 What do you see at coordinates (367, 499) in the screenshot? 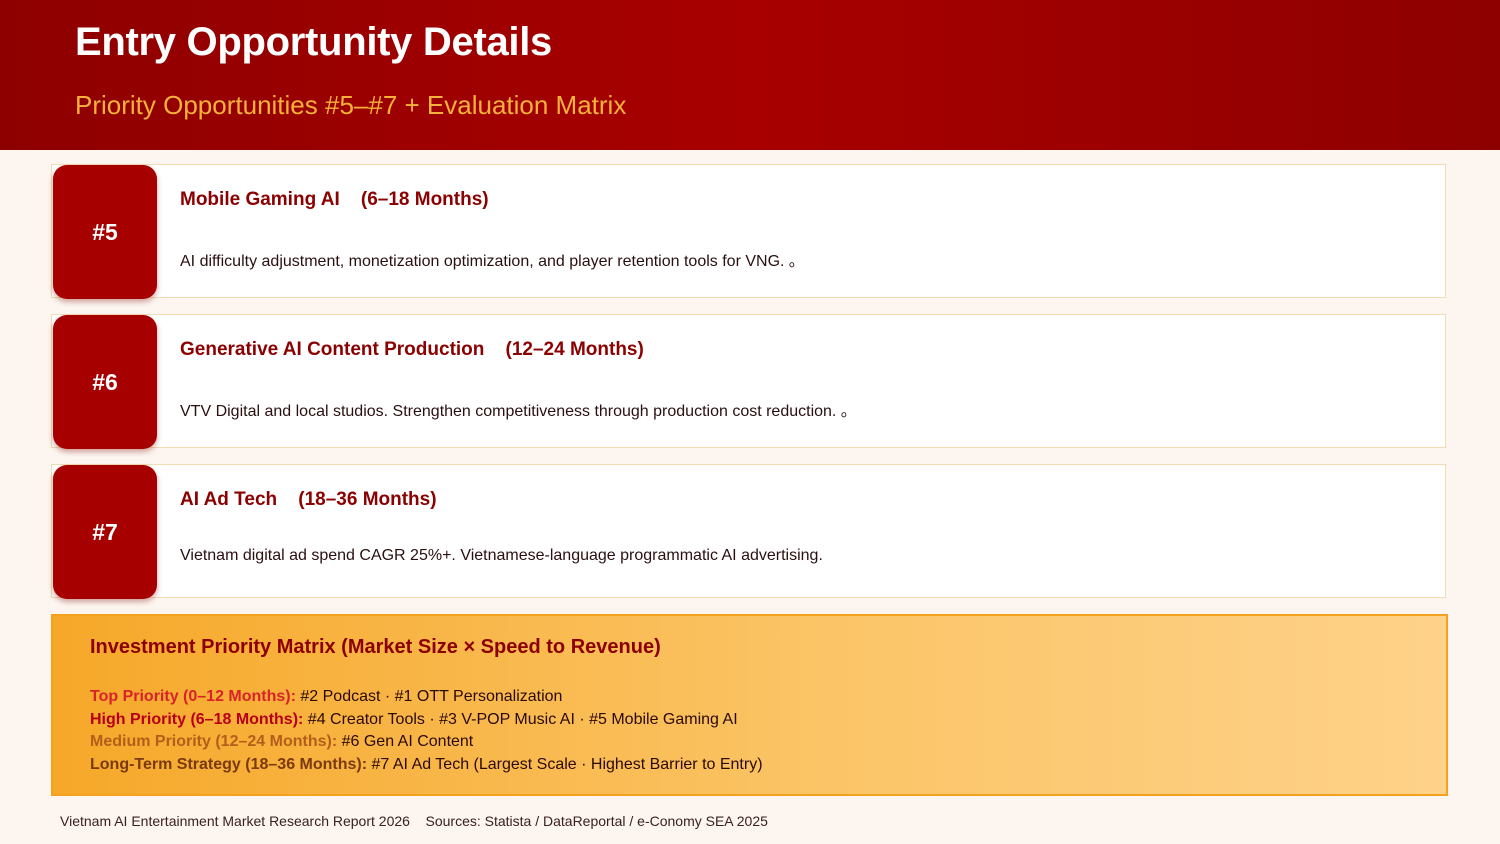
I see `opportunity-timeline: (18–36 Months)` at bounding box center [367, 499].